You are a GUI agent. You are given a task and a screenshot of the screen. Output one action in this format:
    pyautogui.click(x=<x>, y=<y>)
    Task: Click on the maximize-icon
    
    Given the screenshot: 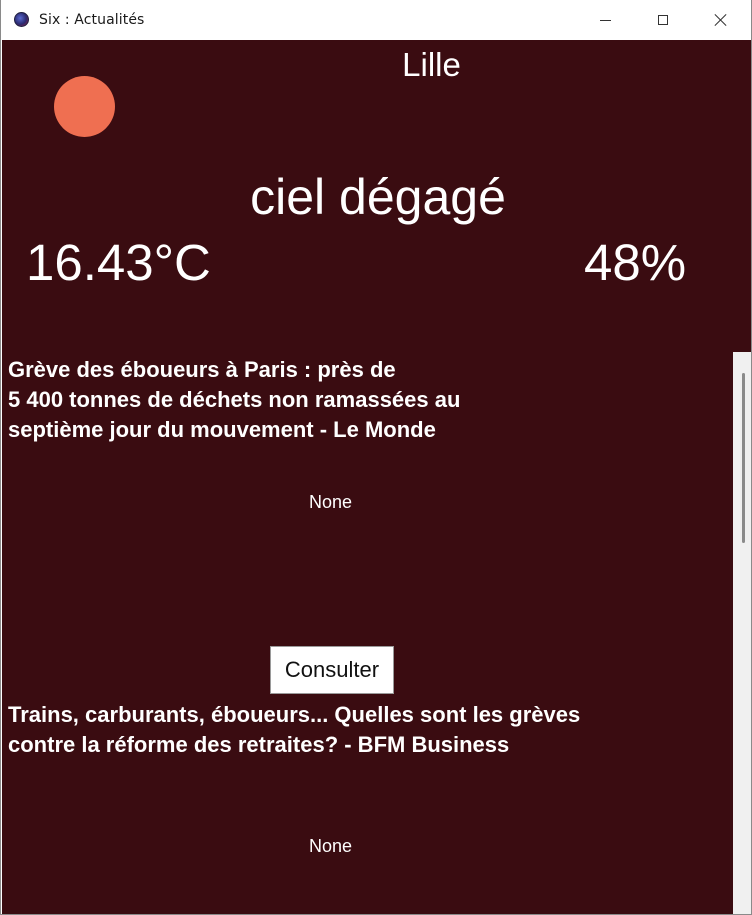 What is the action you would take?
    pyautogui.click(x=663, y=20)
    